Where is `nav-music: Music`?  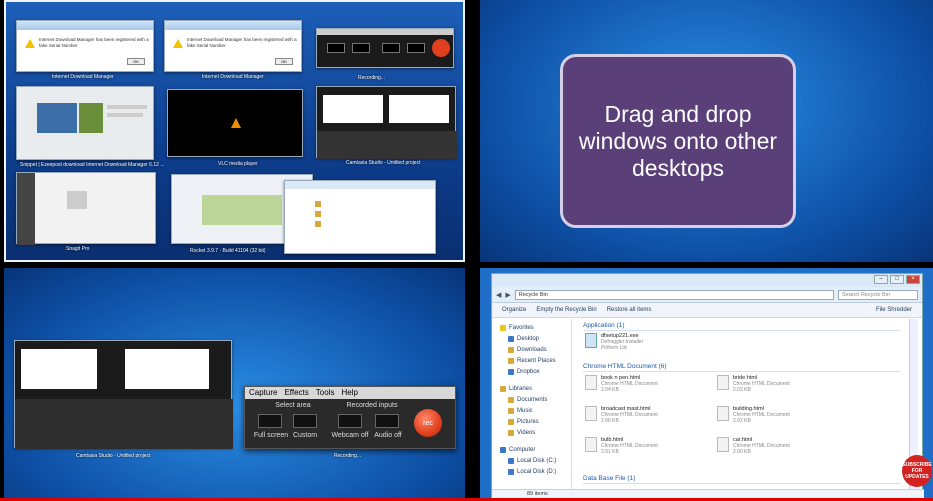
nav-music: Music is located at coordinates (531, 410).